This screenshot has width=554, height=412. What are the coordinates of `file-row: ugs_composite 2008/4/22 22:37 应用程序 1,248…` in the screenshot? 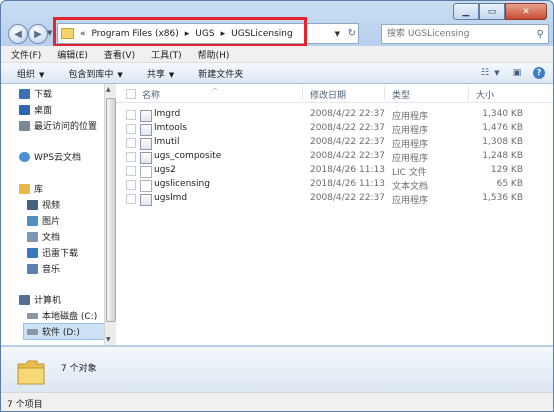 It's located at (334, 157).